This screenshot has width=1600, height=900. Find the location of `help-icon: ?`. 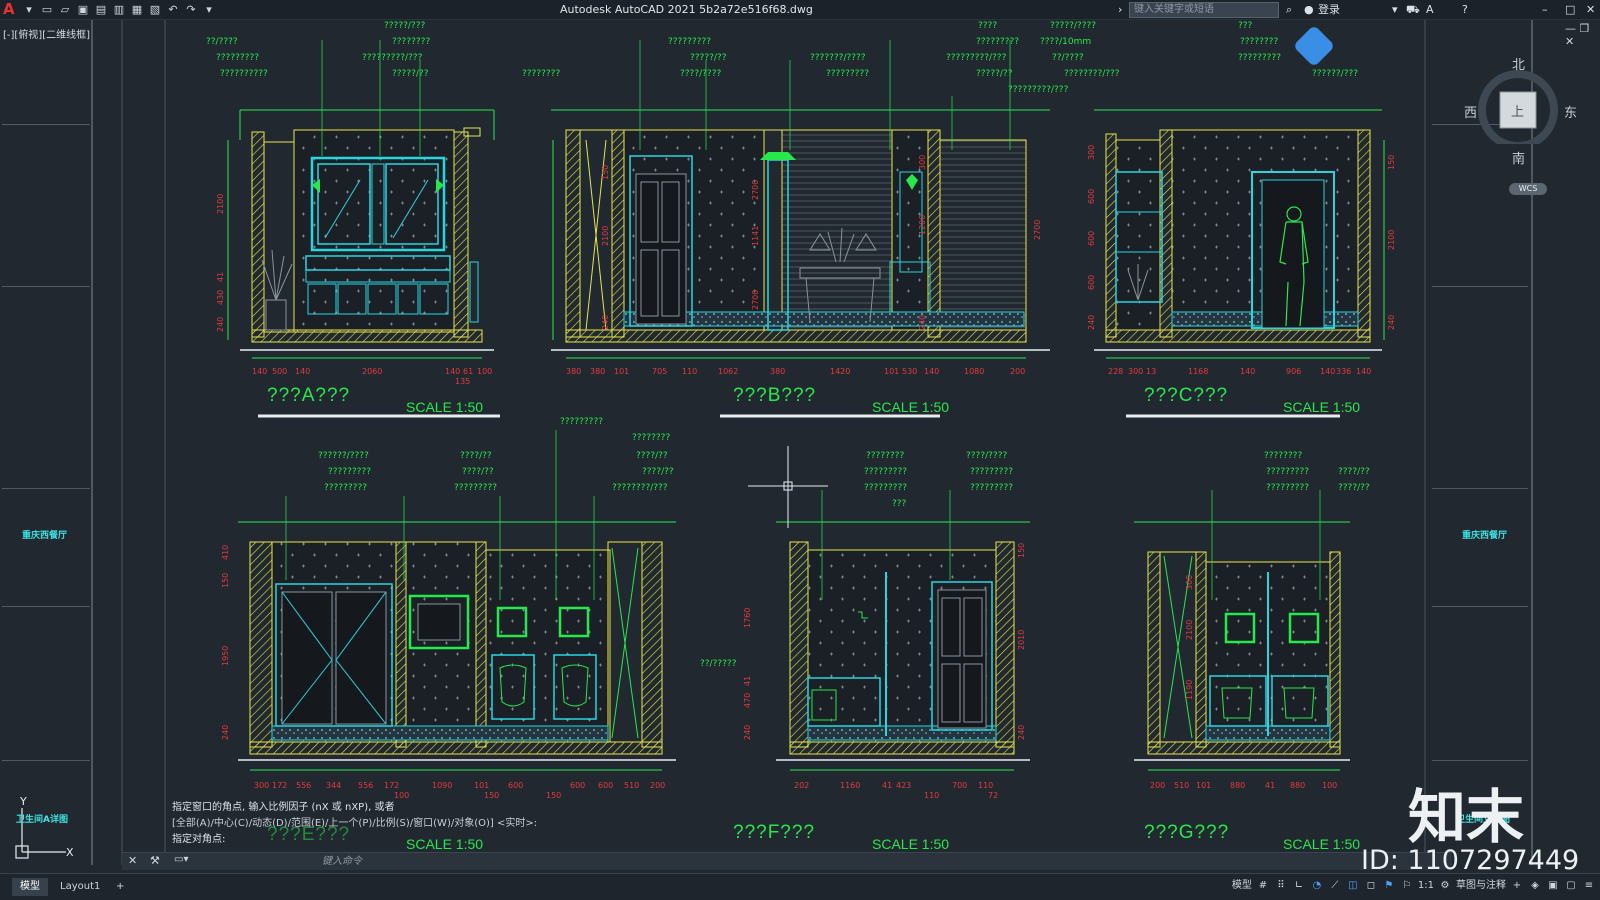

help-icon: ? is located at coordinates (1465, 10).